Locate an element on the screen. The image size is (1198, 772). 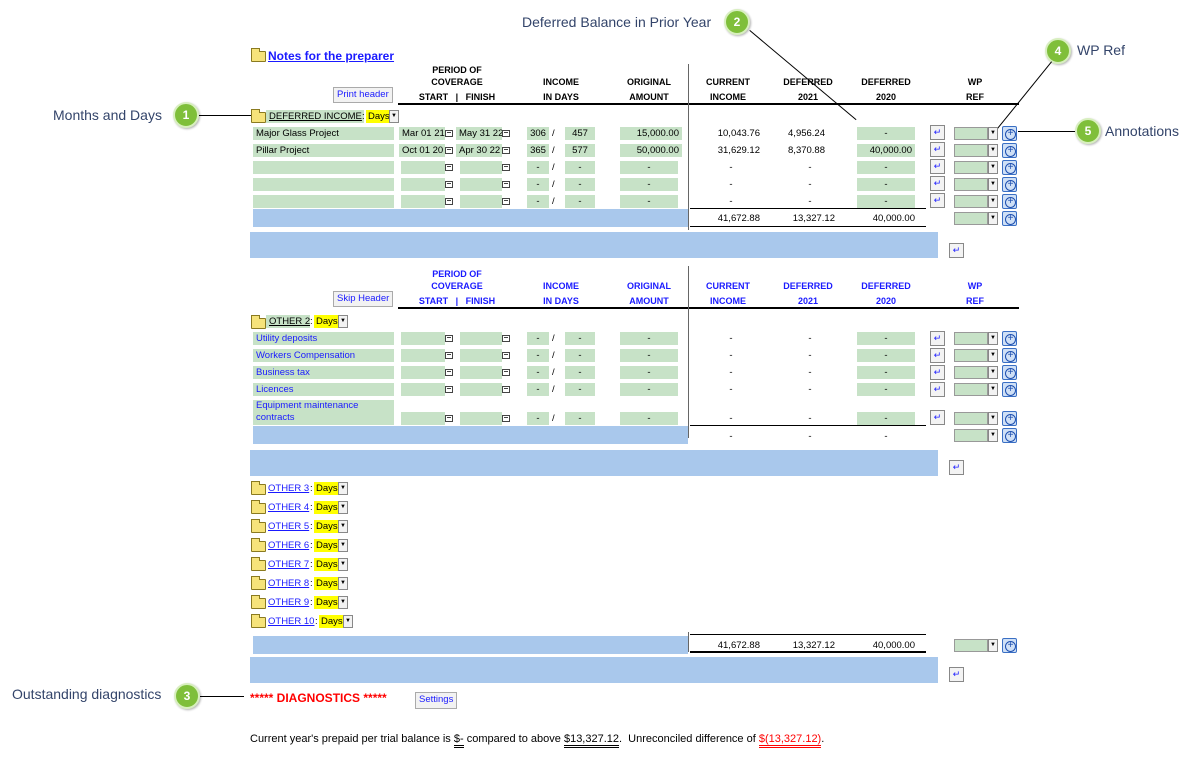
section-other6-link: OTHER 6 is located at coordinates (288, 545).